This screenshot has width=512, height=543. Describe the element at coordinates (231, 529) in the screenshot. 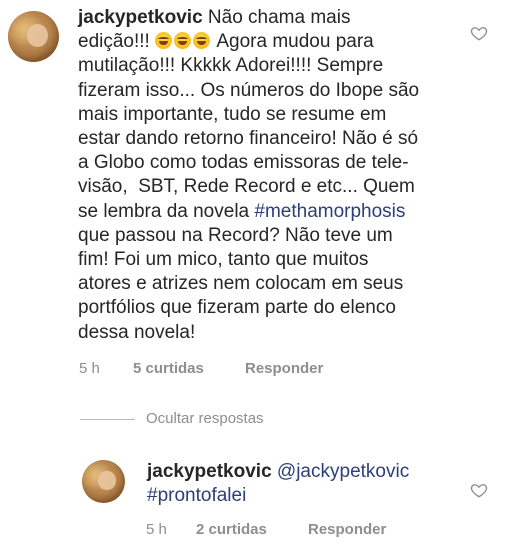

I see `reply-likes-count: 2 curtidas` at that location.